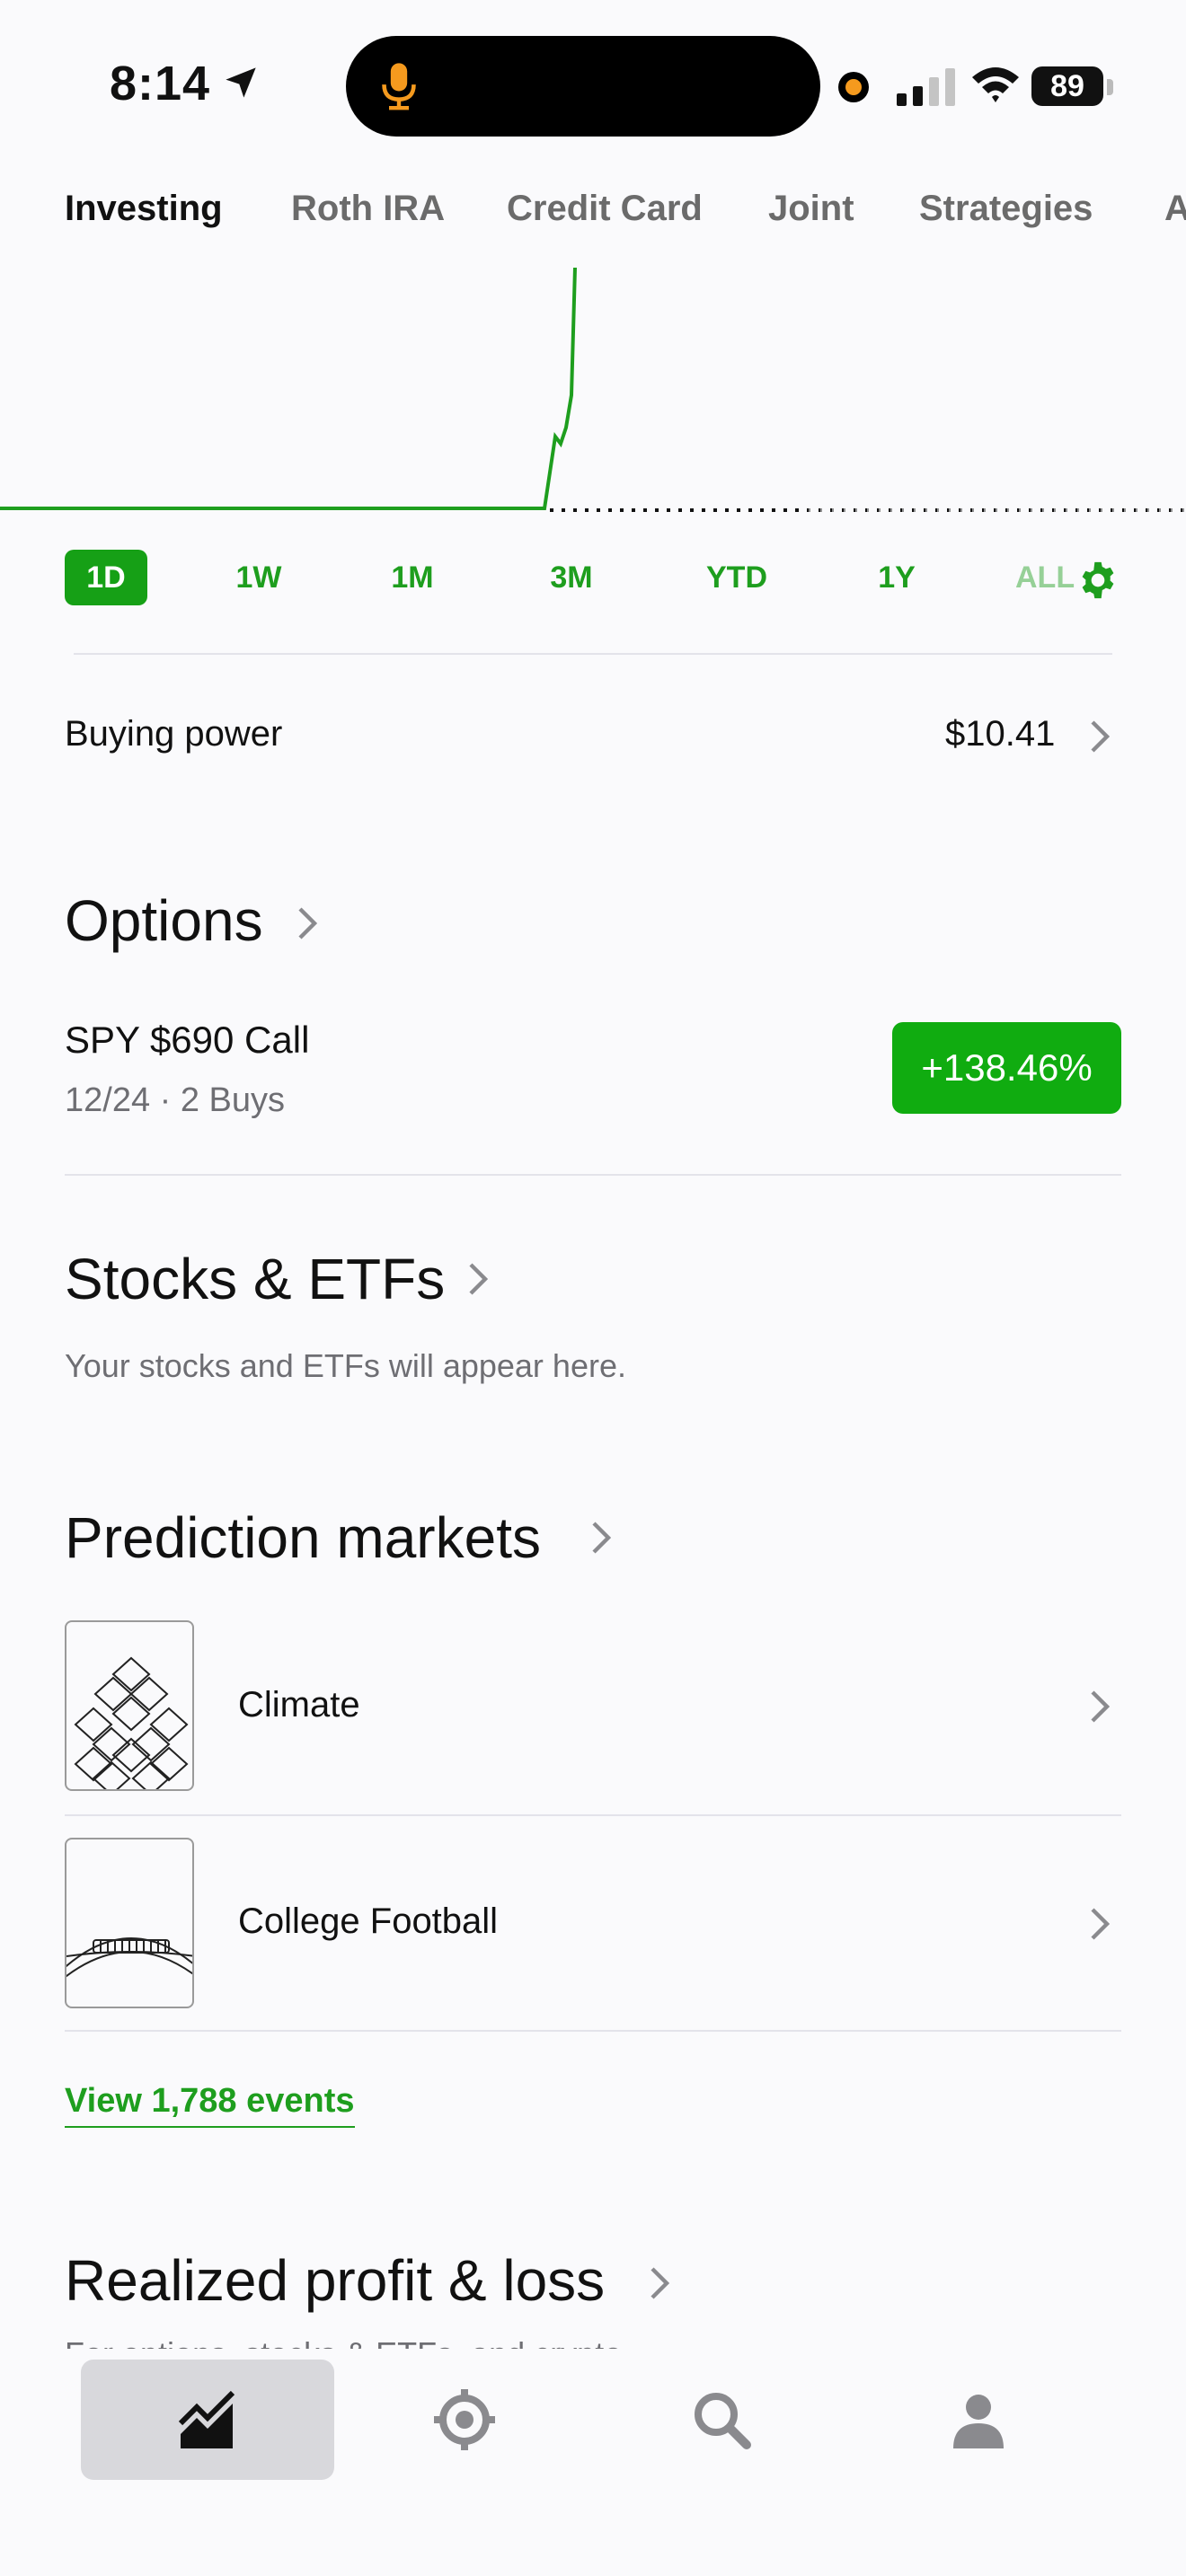  Describe the element at coordinates (335, 2280) in the screenshot. I see `realized-pl-title: Realized profit & loss` at that location.